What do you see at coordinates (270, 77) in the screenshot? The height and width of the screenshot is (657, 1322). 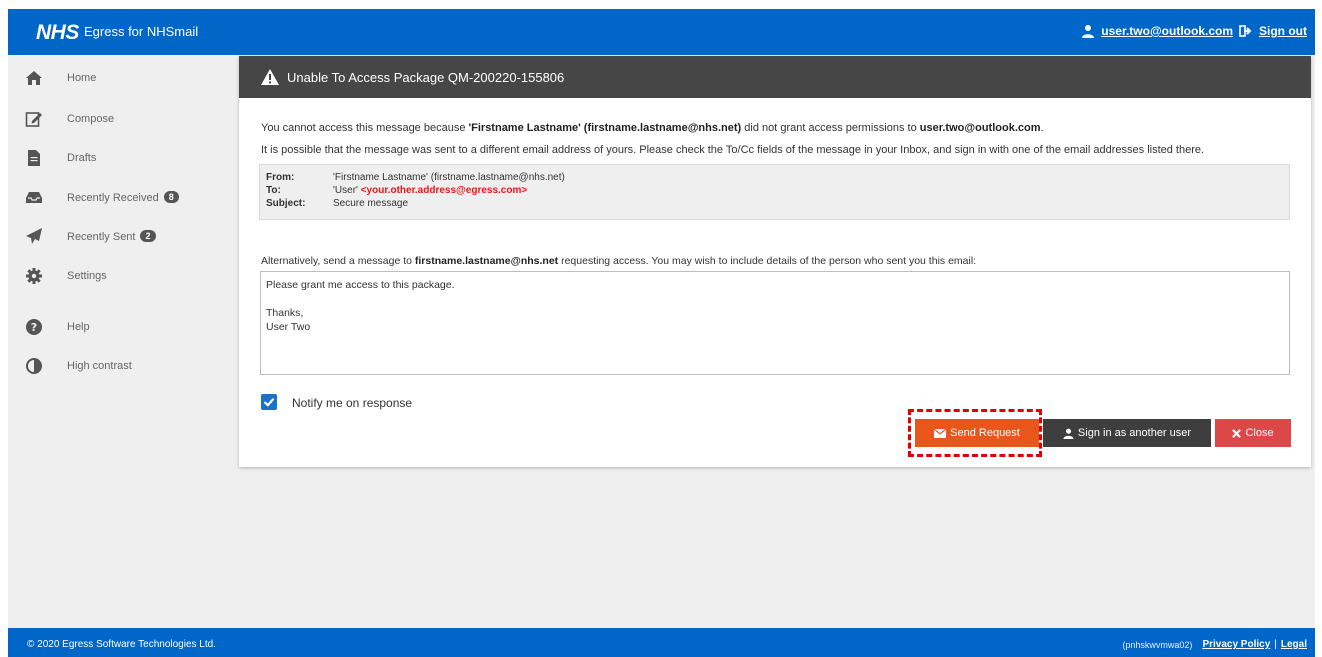 I see `warning-icon` at bounding box center [270, 77].